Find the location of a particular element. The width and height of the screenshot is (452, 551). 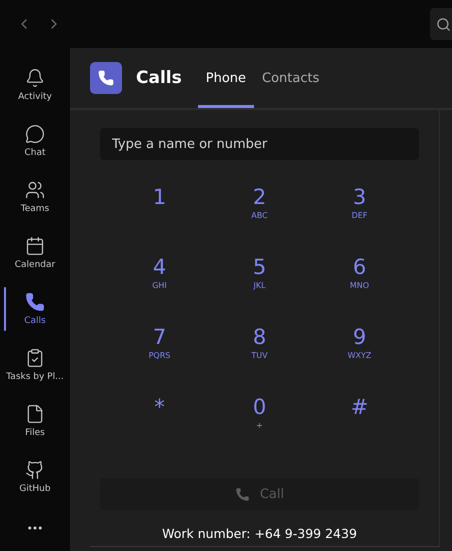

dial-key: 2 ABC is located at coordinates (260, 219).